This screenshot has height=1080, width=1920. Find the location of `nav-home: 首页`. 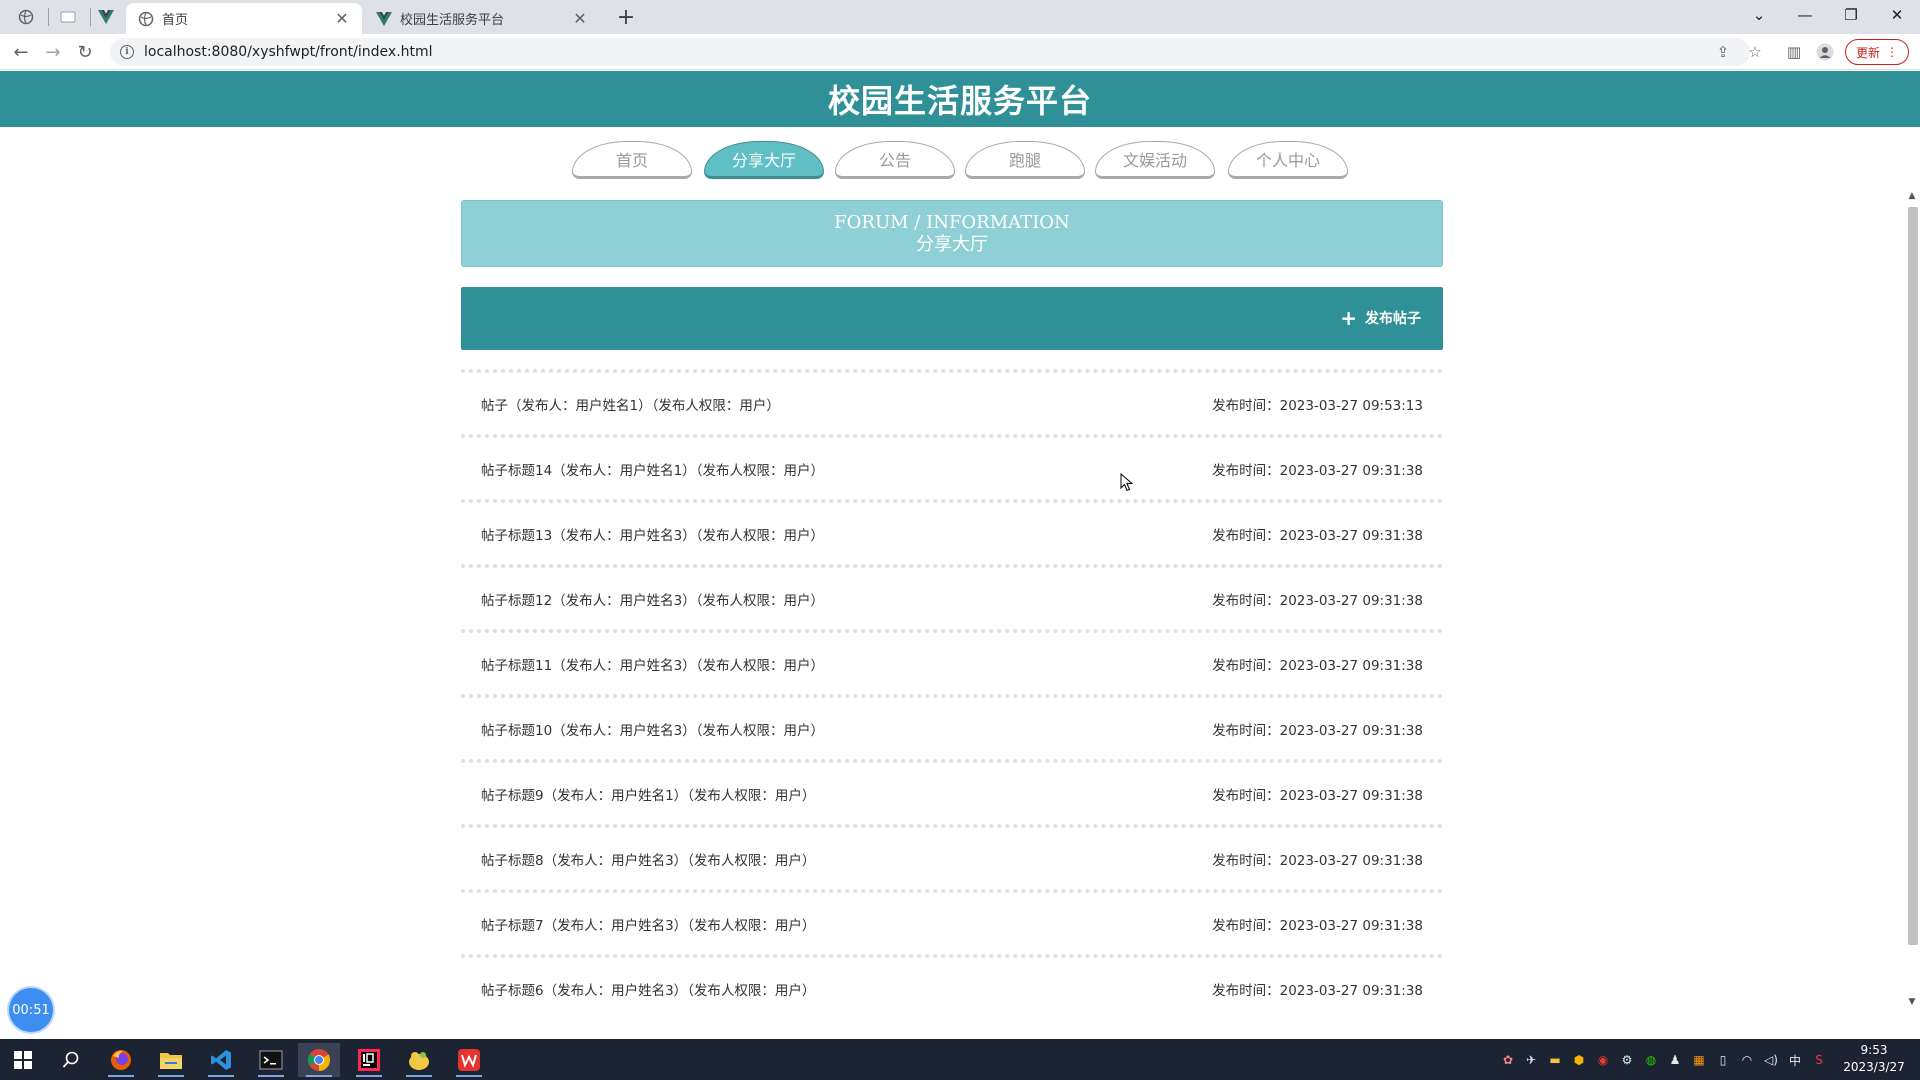

nav-home: 首页 is located at coordinates (632, 160).